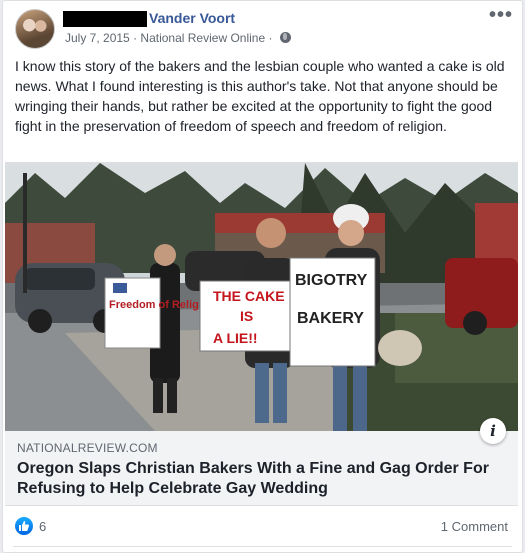 Image resolution: width=525 pixels, height=553 pixels. I want to click on photo-sign-2-line3: A LIE!!, so click(235, 338).